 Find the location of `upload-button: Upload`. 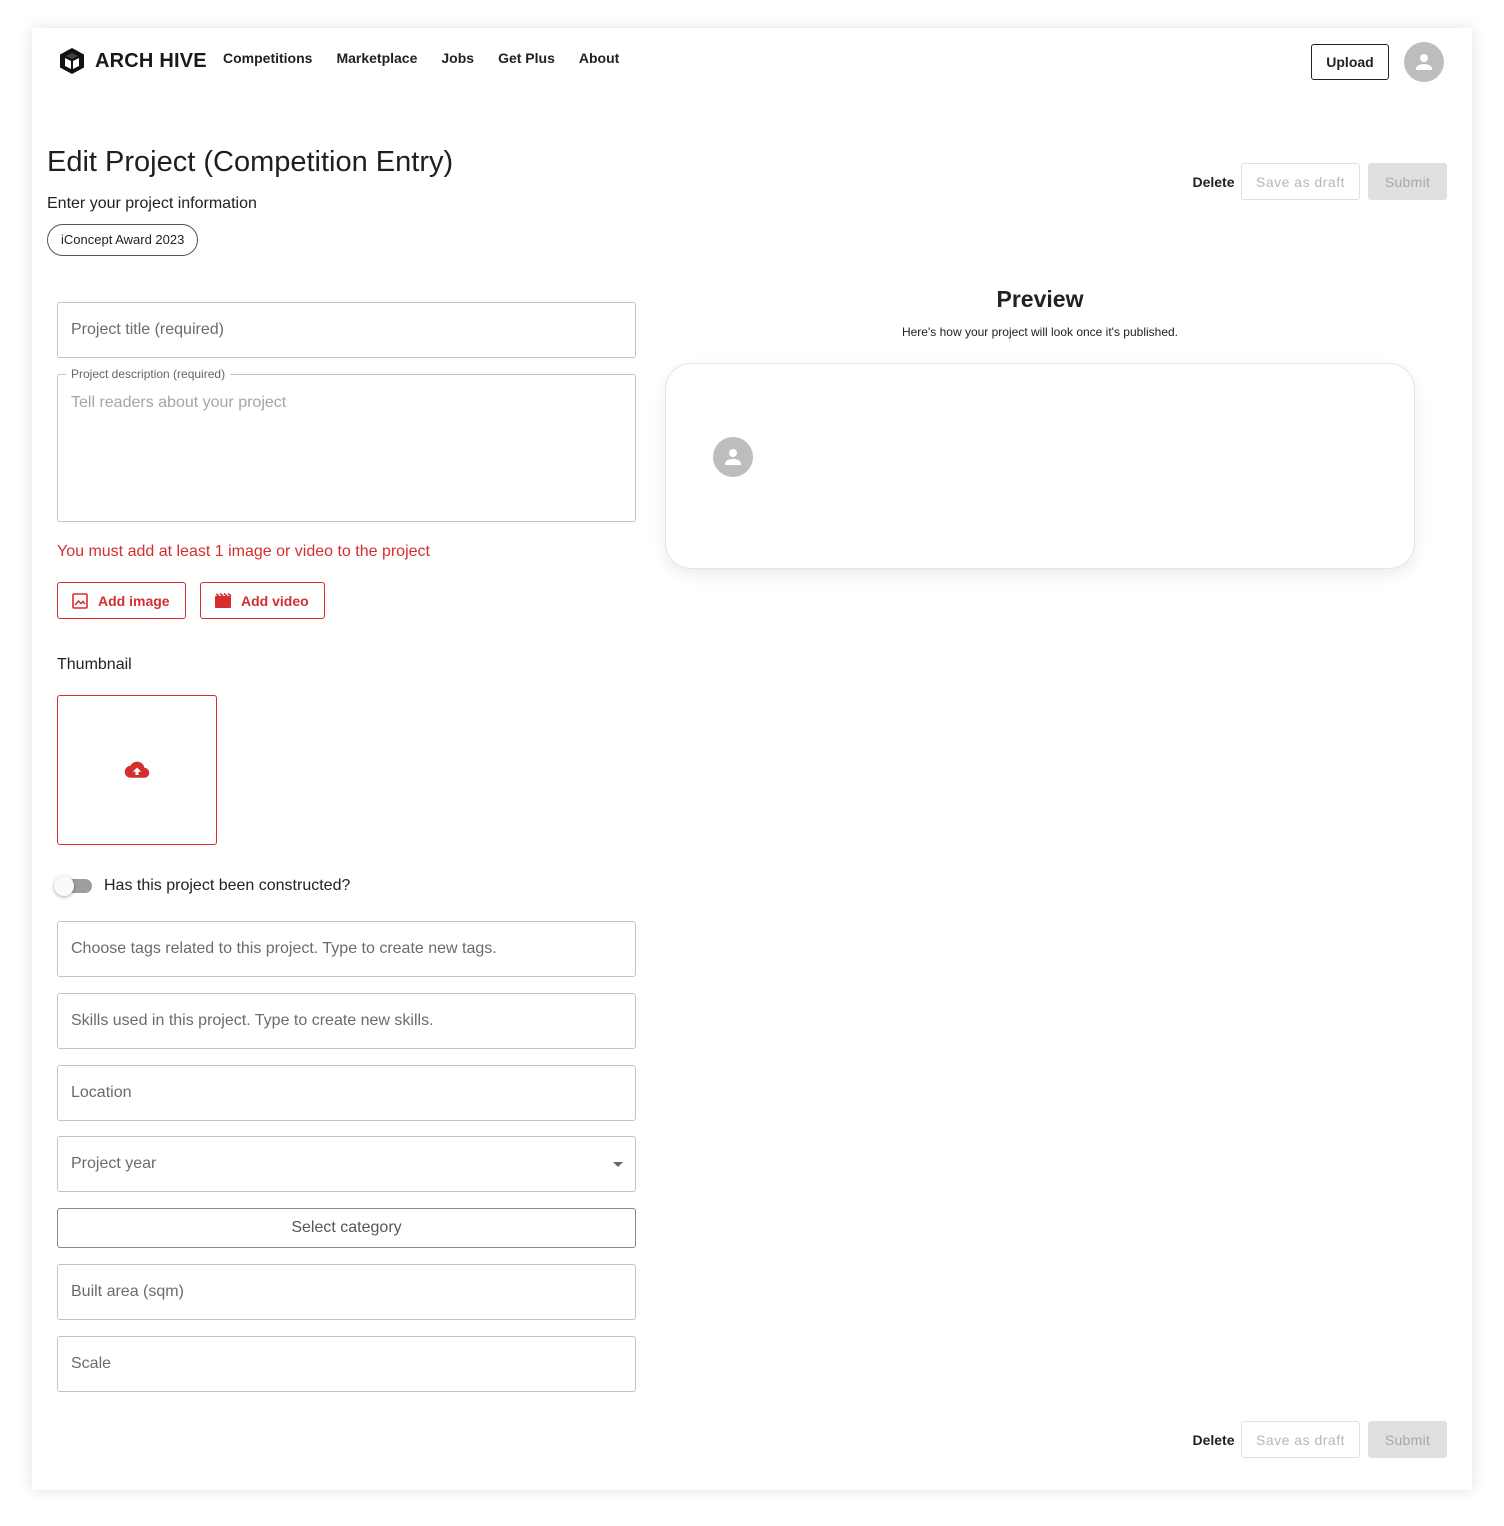

upload-button: Upload is located at coordinates (1350, 62).